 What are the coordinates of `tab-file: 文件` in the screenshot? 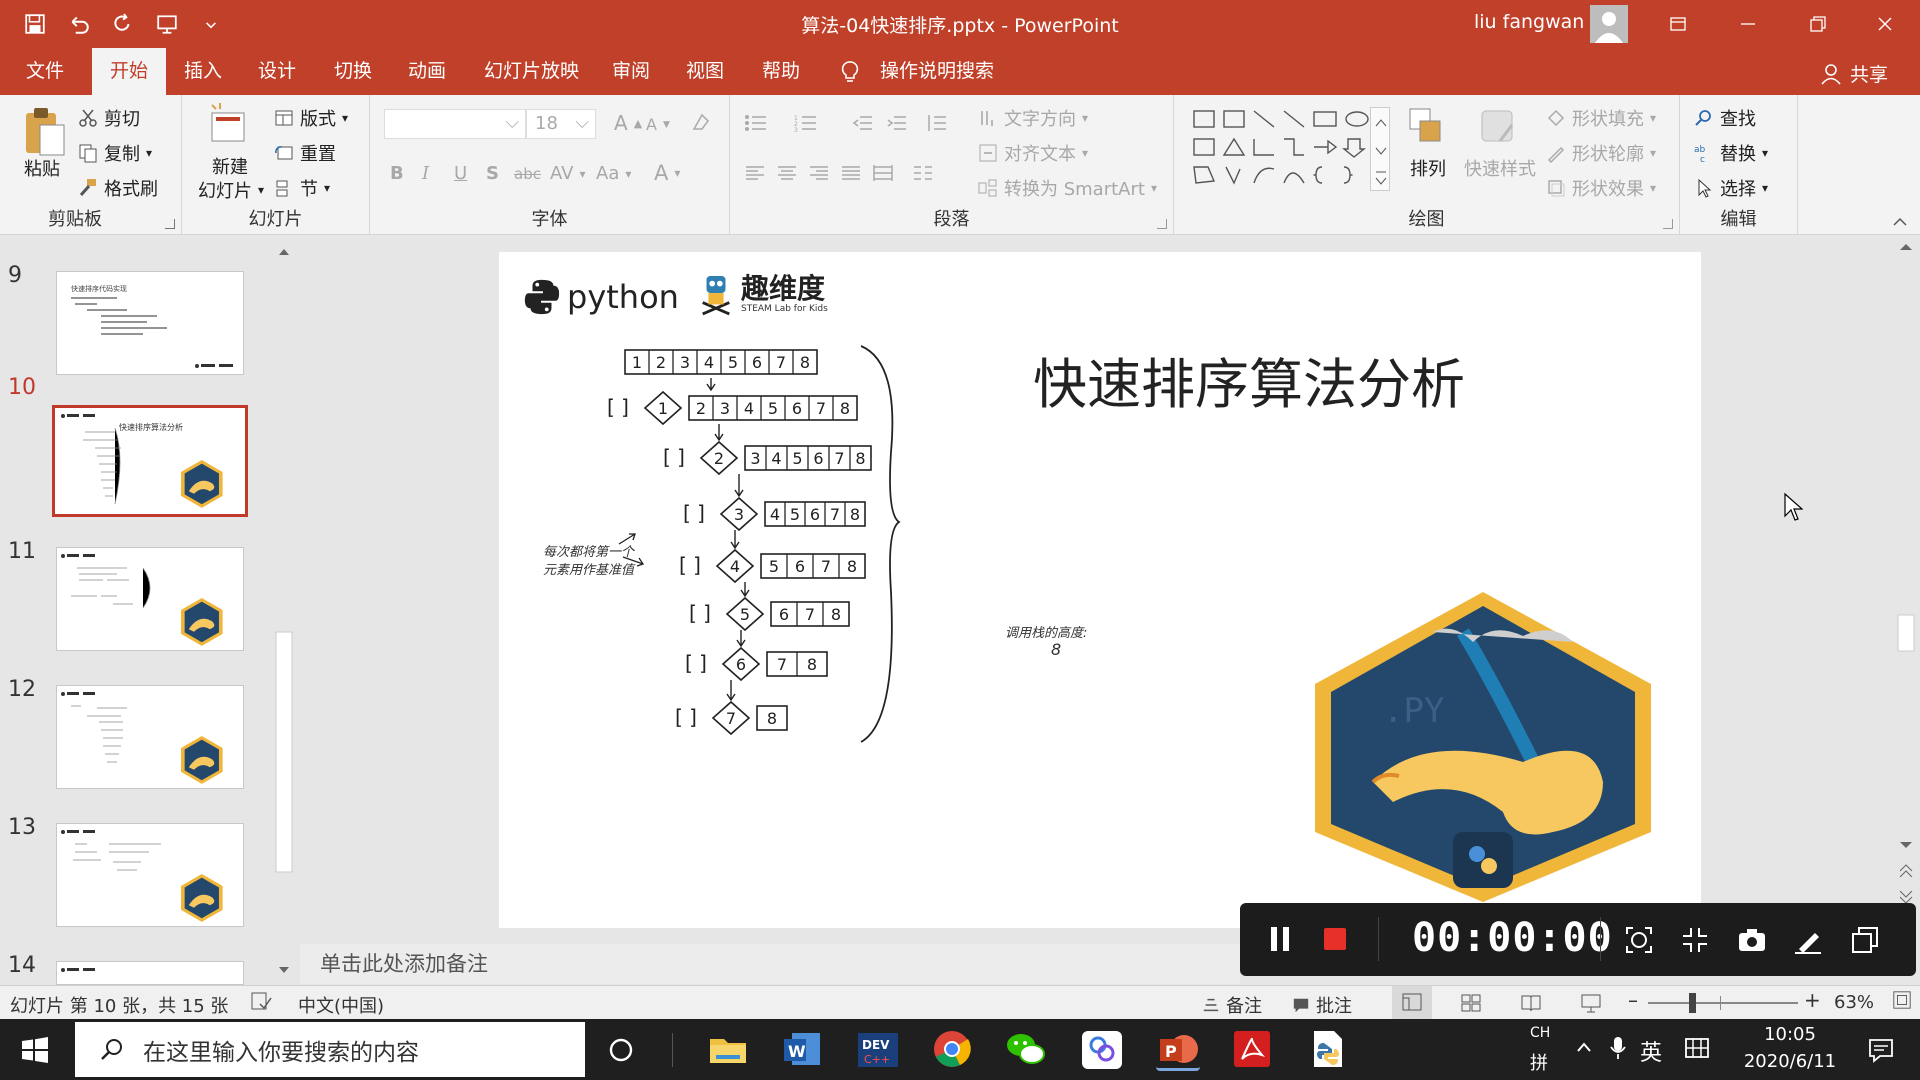 It's located at (45, 71).